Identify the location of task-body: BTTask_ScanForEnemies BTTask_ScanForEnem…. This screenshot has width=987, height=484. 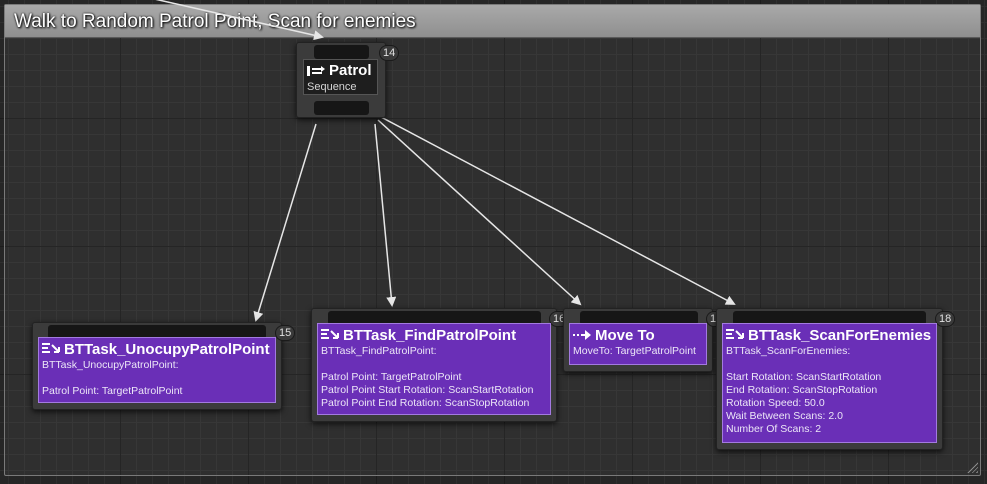
(829, 383).